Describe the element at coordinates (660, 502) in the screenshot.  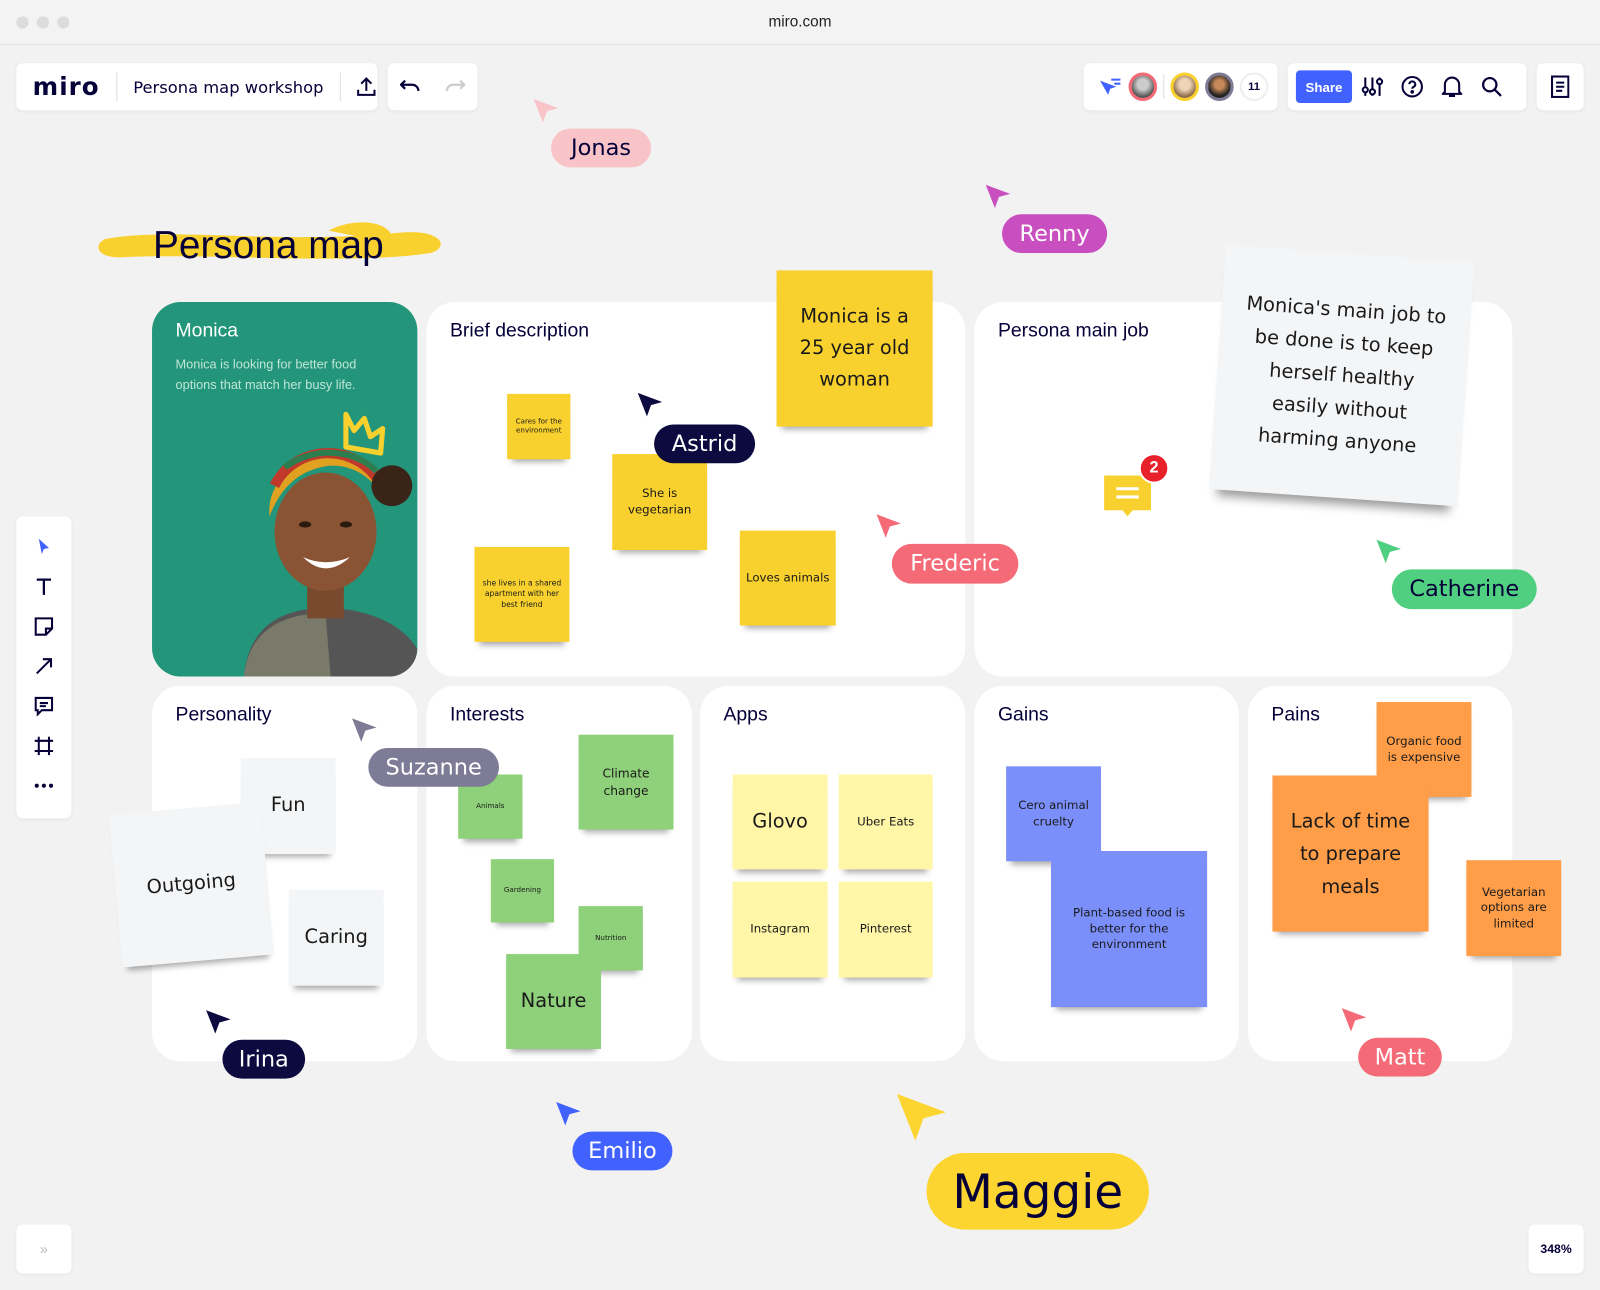
I see `sticky-note: She is vegetarian` at that location.